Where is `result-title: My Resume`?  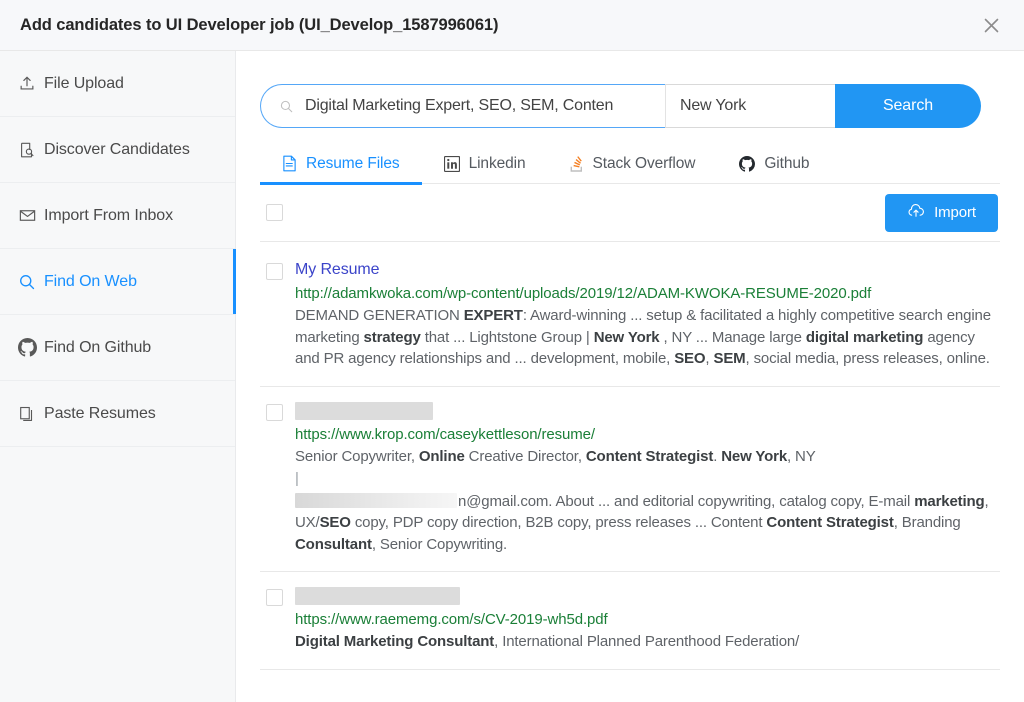 result-title: My Resume is located at coordinates (337, 270).